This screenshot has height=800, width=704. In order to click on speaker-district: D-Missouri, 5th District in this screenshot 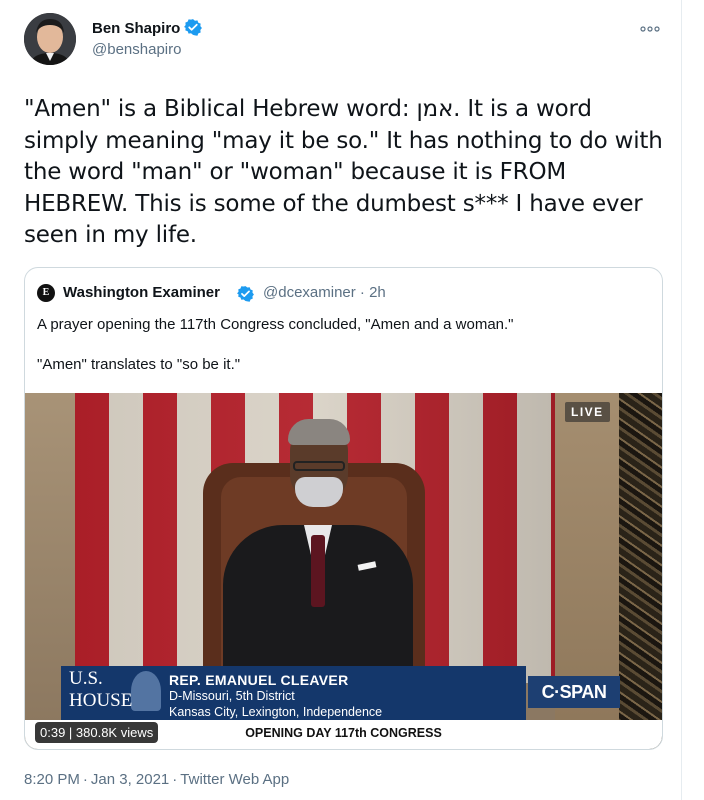, I will do `click(232, 696)`.